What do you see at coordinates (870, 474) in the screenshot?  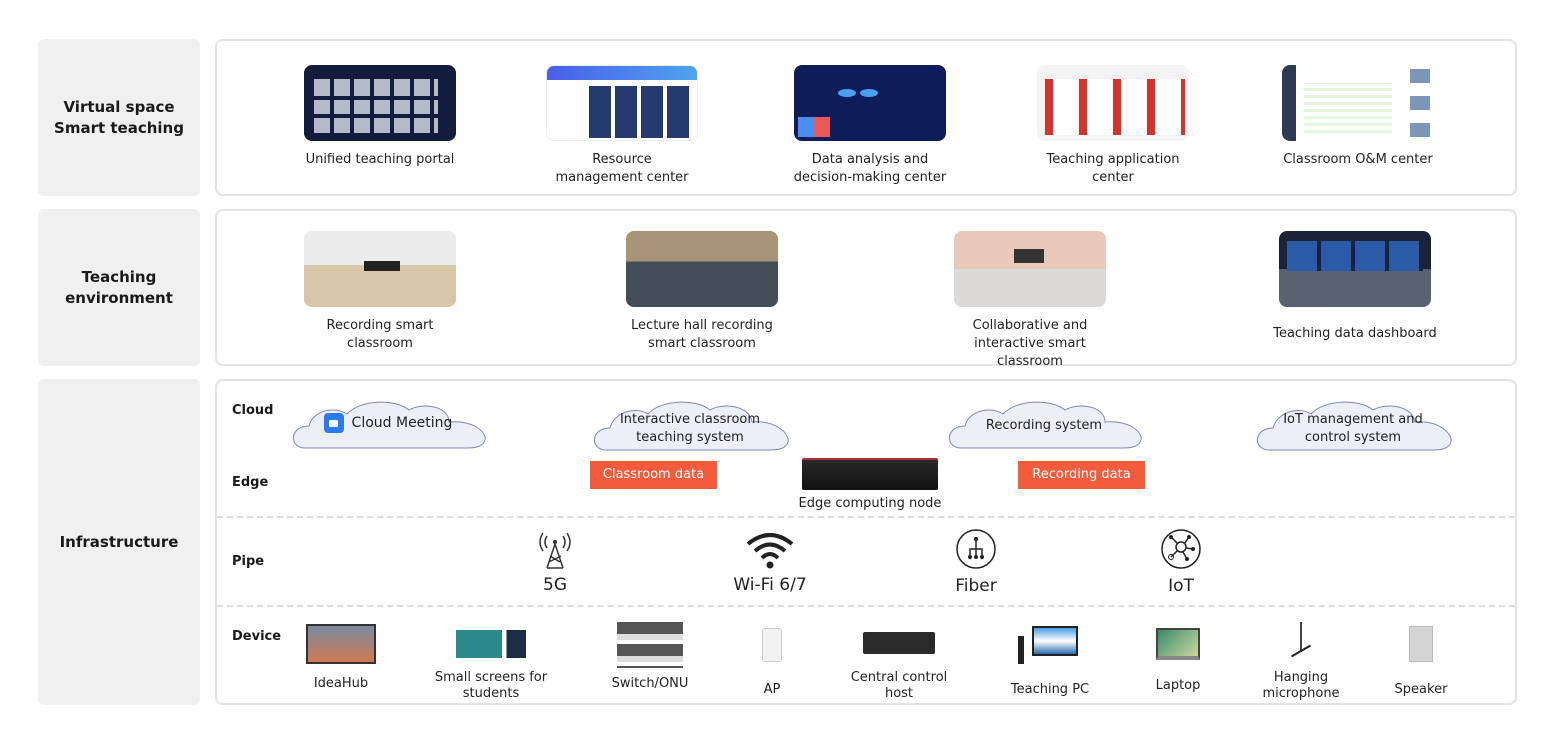 I see `edge-server-image` at bounding box center [870, 474].